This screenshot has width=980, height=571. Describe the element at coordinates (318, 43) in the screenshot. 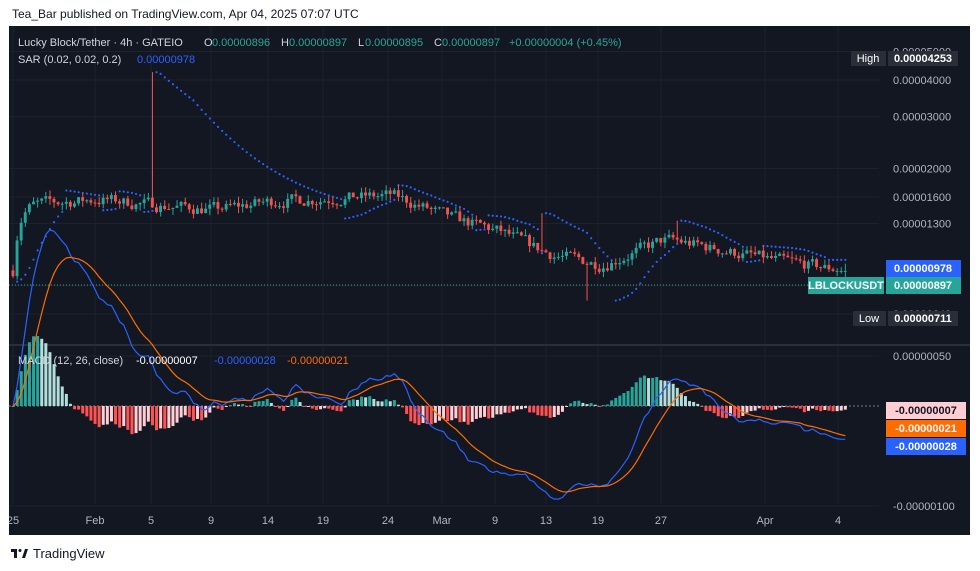

I see `legend-h: 0.00000897` at that location.